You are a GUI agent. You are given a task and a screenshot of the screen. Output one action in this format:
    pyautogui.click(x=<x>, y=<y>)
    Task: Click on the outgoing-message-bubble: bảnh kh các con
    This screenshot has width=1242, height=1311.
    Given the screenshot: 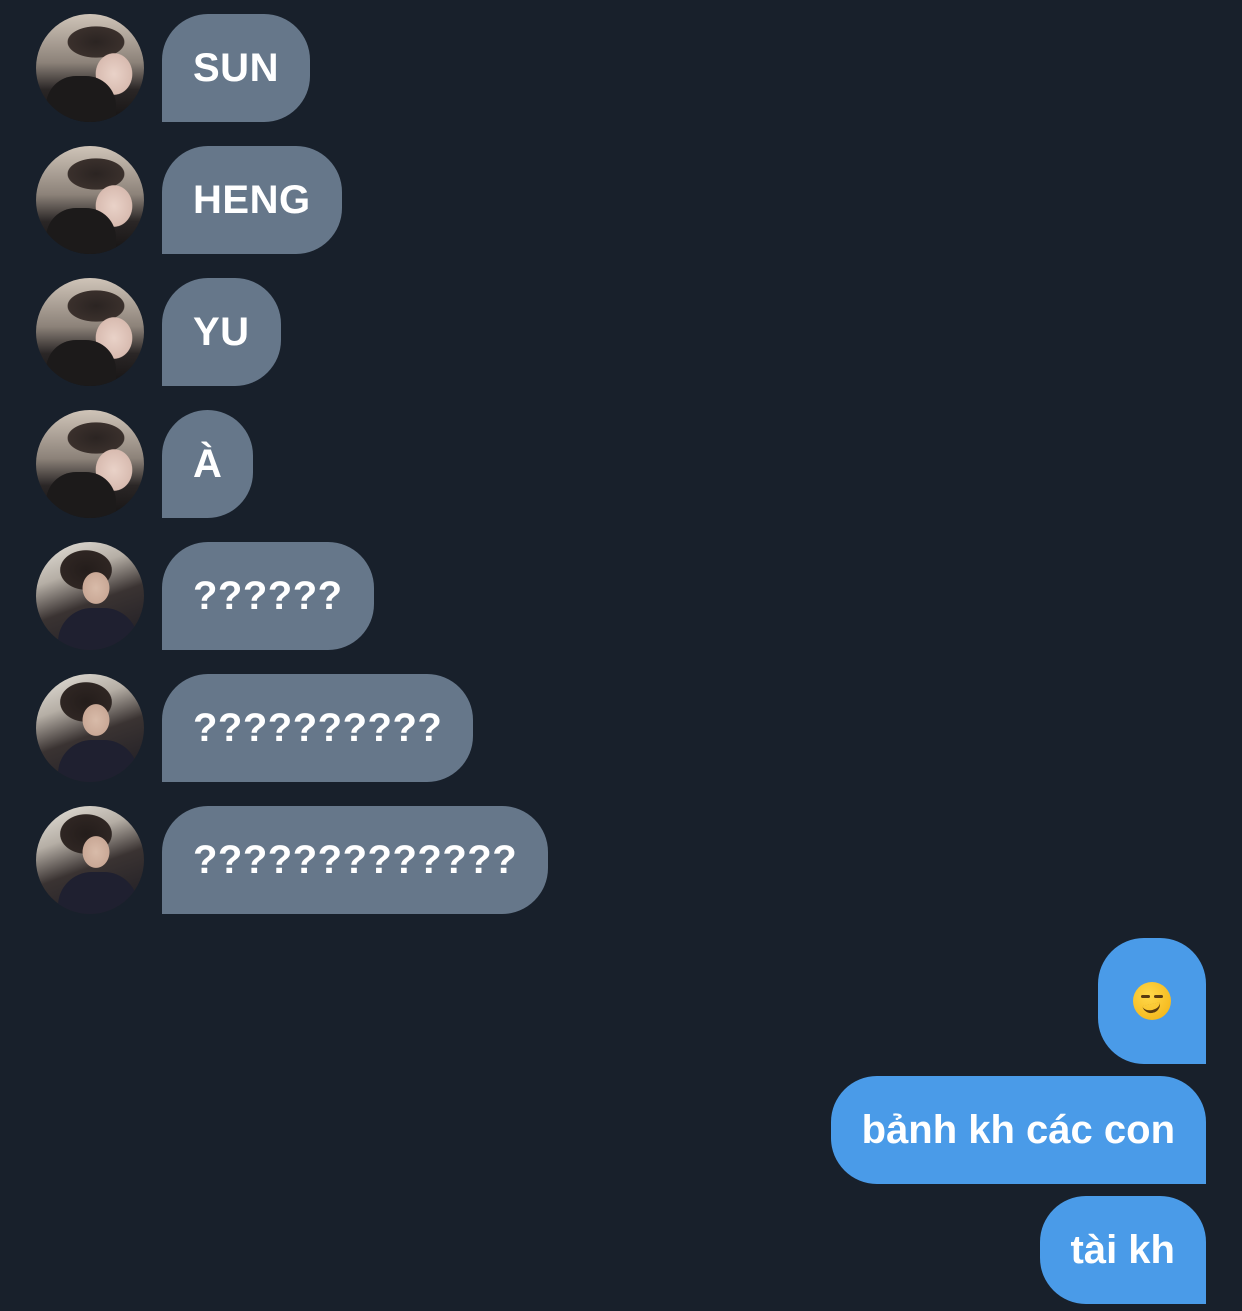 What is the action you would take?
    pyautogui.click(x=1018, y=1130)
    